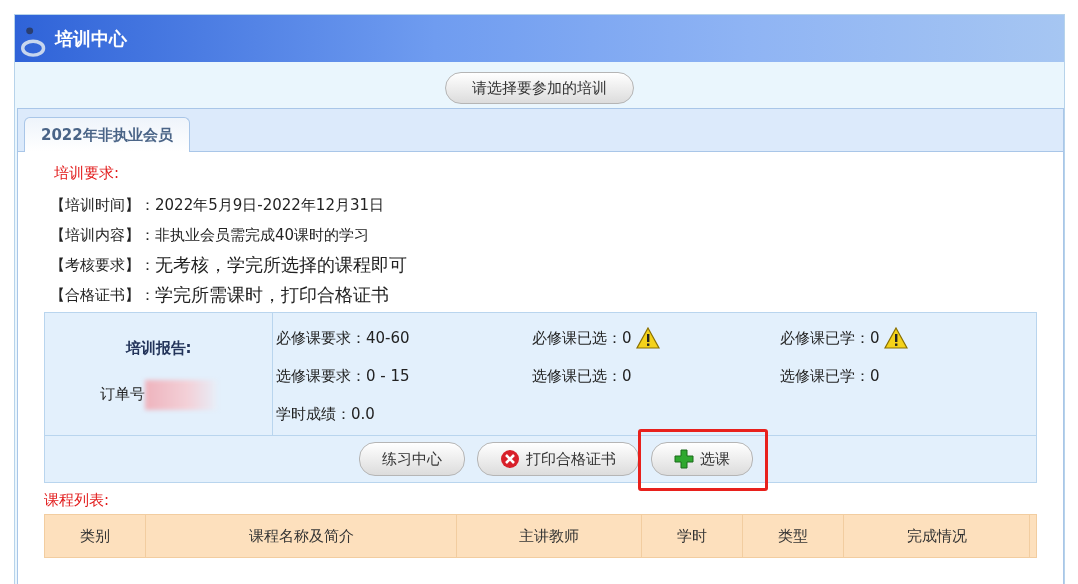 The image size is (1078, 584). What do you see at coordinates (937, 536) in the screenshot?
I see `column-header: 完成情况` at bounding box center [937, 536].